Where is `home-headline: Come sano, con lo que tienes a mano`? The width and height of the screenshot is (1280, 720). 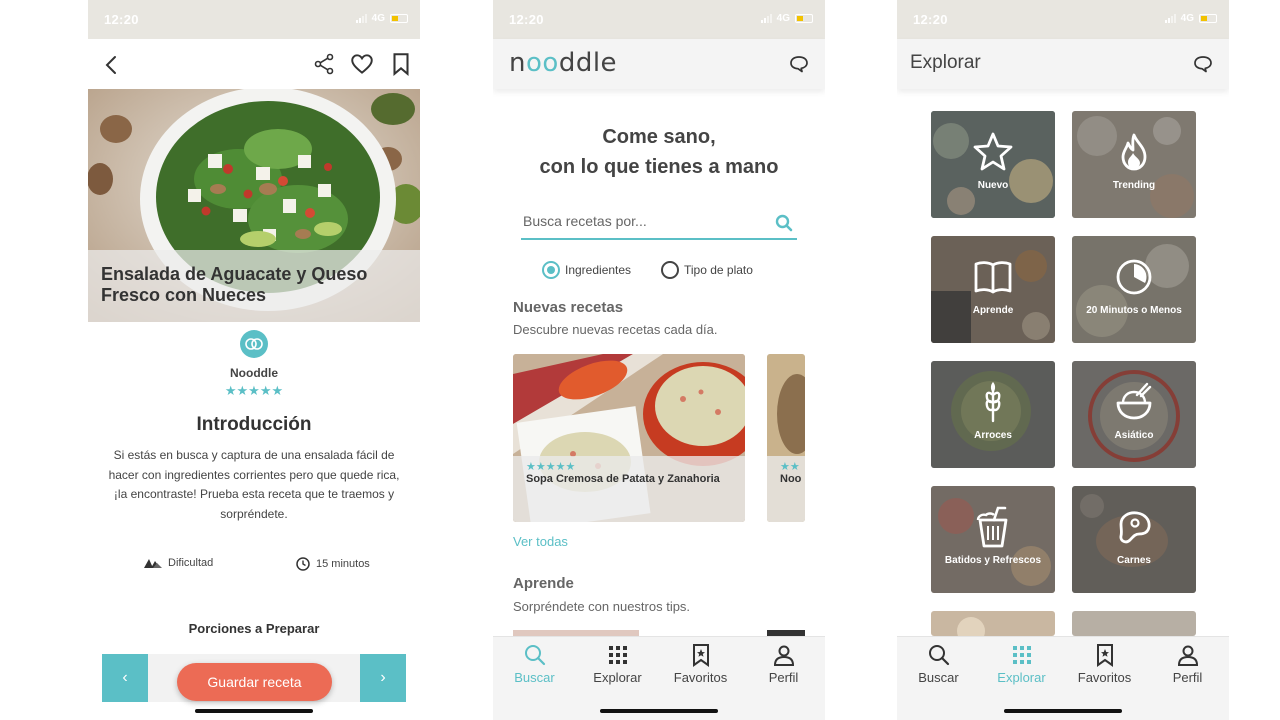
home-headline: Come sano, con lo que tienes a mano is located at coordinates (659, 152).